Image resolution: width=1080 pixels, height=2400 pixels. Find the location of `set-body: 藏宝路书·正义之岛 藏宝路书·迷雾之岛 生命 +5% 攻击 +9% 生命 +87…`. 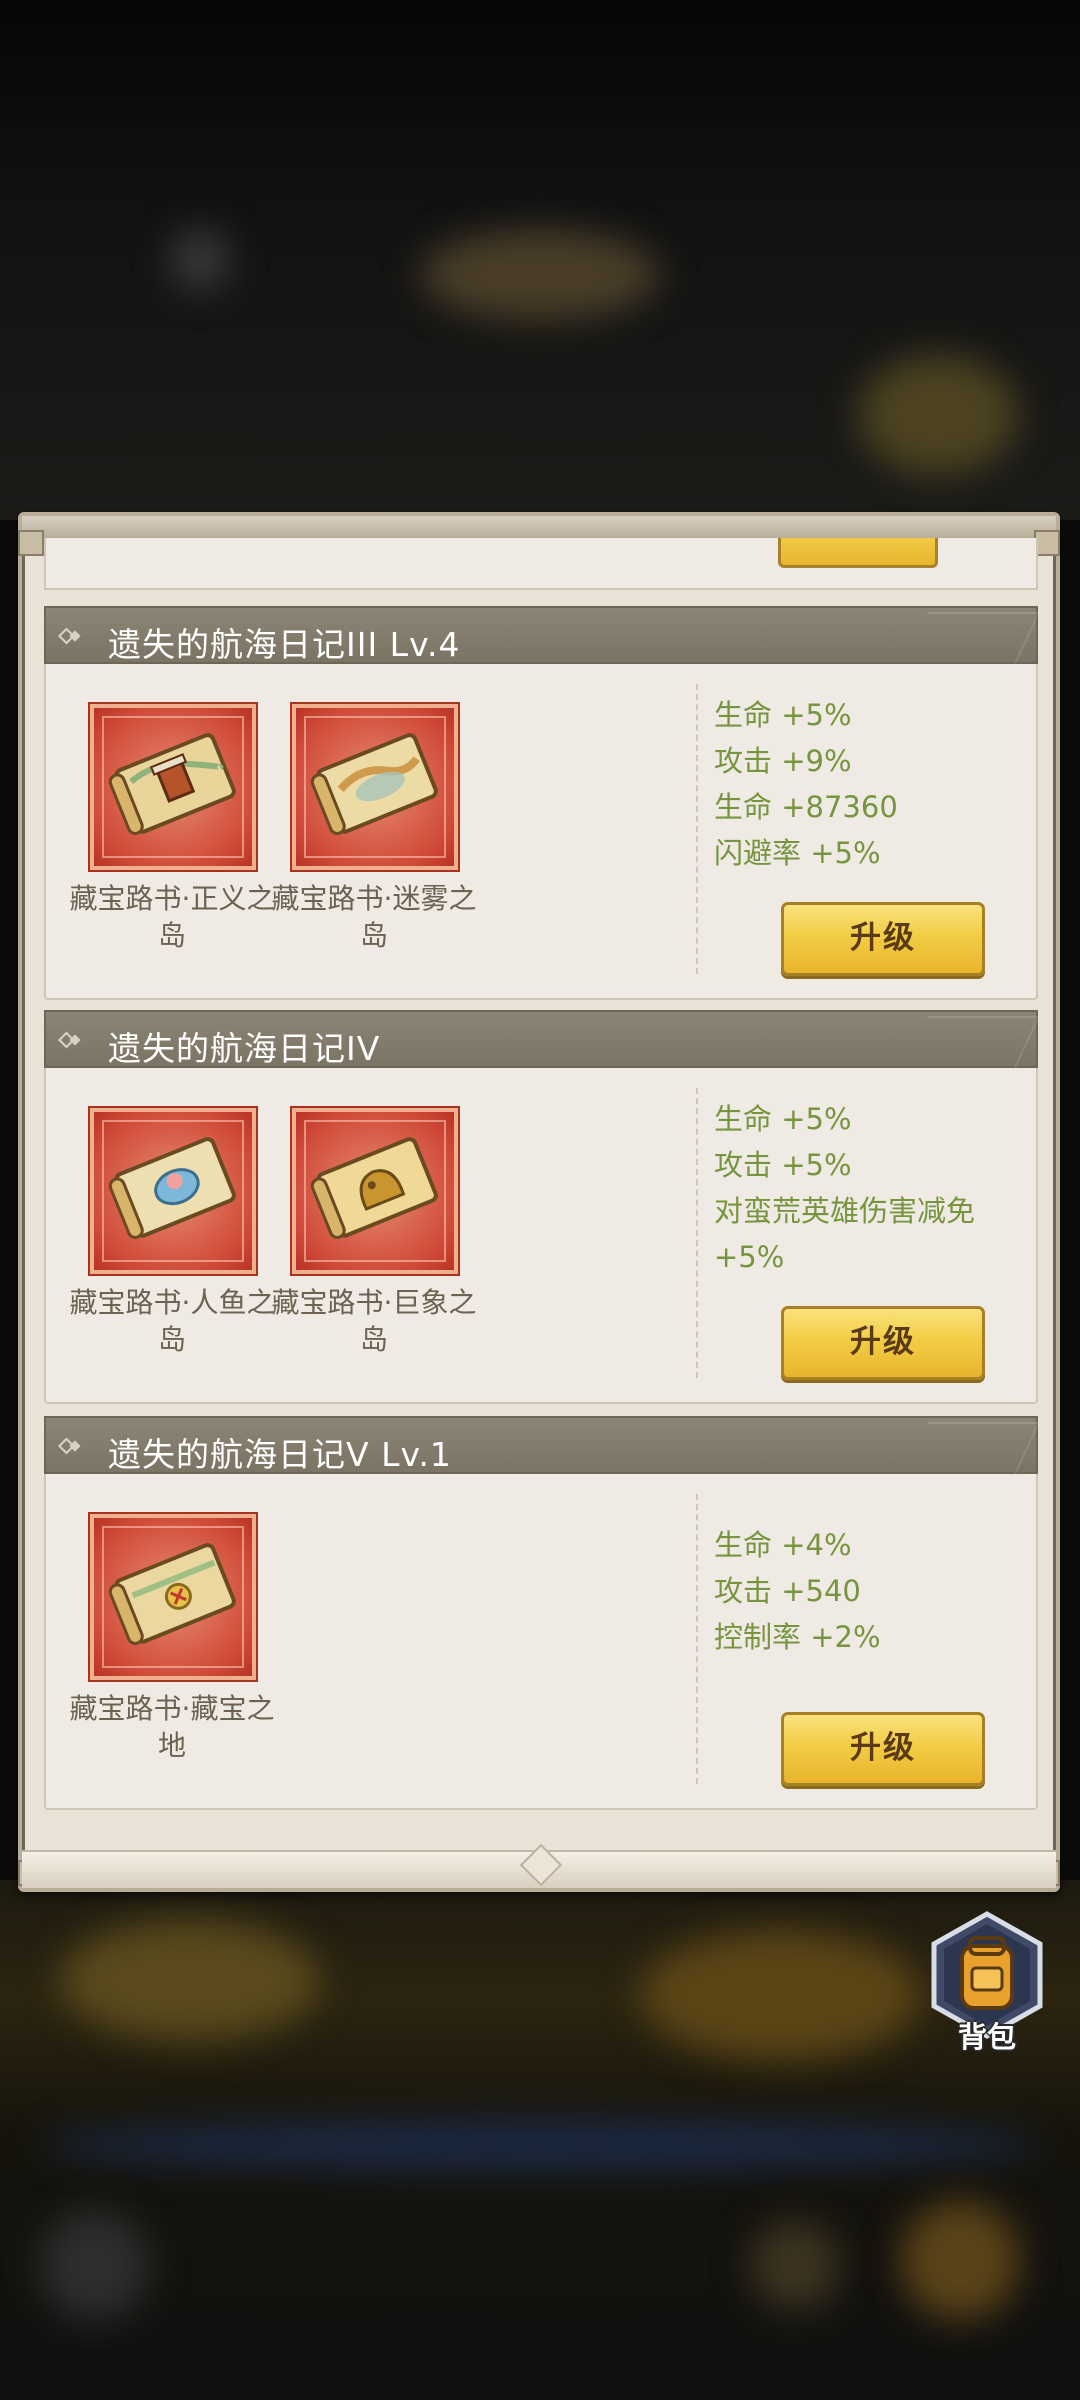

set-body: 藏宝路书·正义之岛 藏宝路书·迷雾之岛 生命 +5% 攻击 +9% 生命 +87… is located at coordinates (541, 832).